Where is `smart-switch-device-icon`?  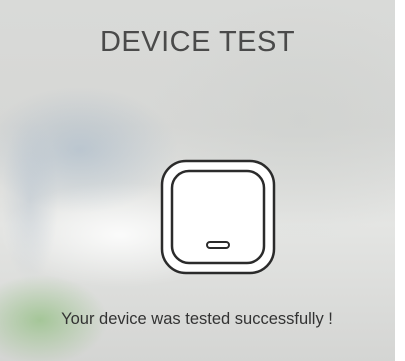 smart-switch-device-icon is located at coordinates (218, 217).